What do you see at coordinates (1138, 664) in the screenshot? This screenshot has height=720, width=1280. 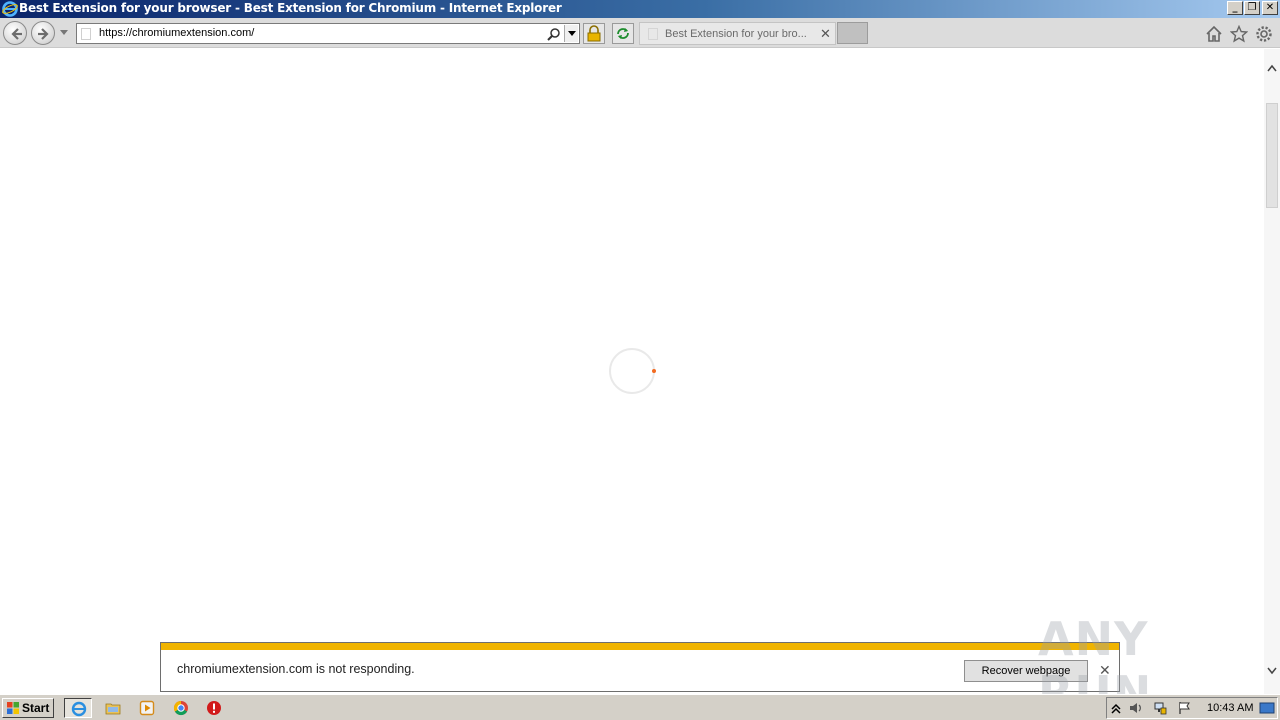 I see `anyrun-watermark: ANY RUN` at bounding box center [1138, 664].